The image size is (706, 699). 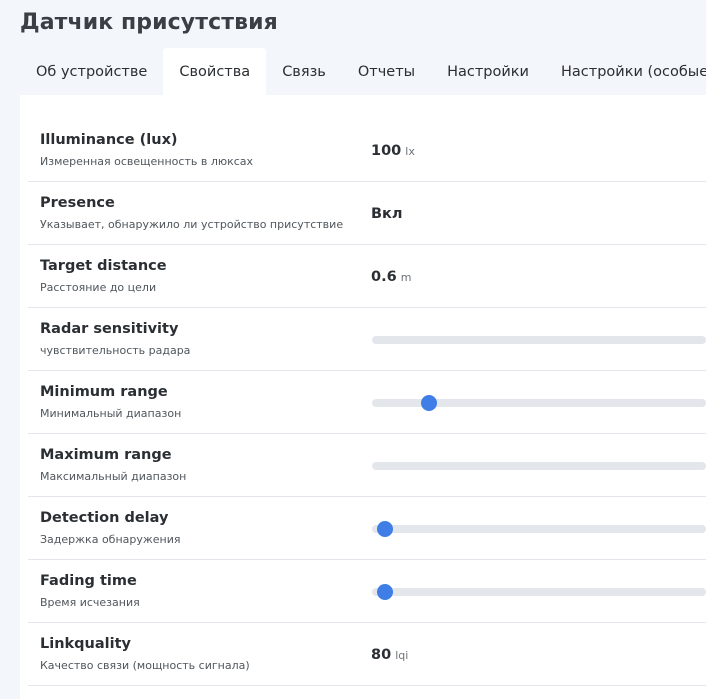 I want to click on minimum-range-slider, so click(x=539, y=403).